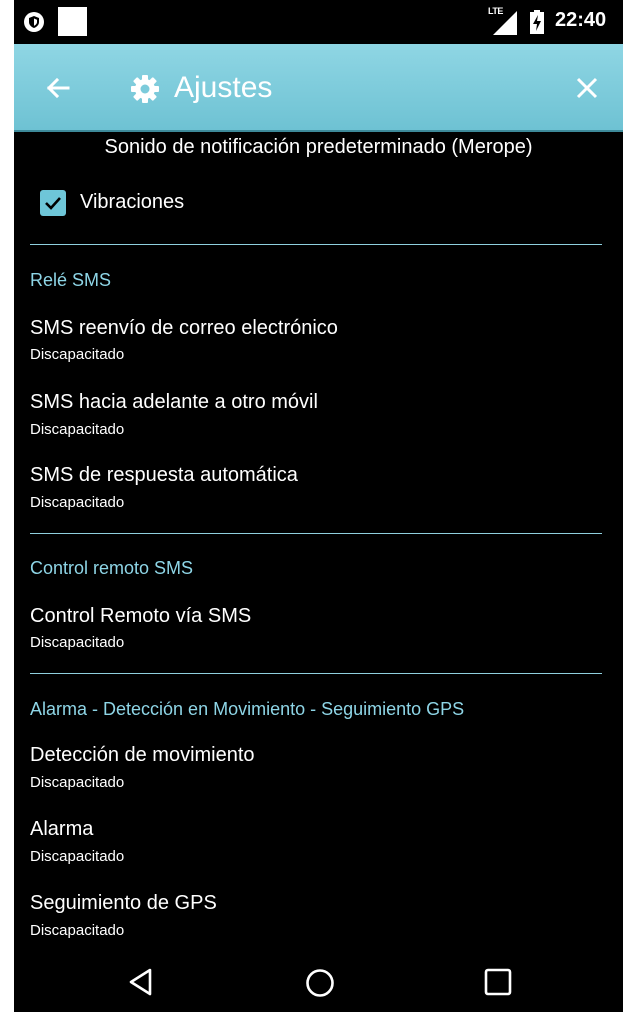 The image size is (623, 1012). I want to click on setting-gps-tracking-title: Seguimiento de GPS, so click(123, 903).